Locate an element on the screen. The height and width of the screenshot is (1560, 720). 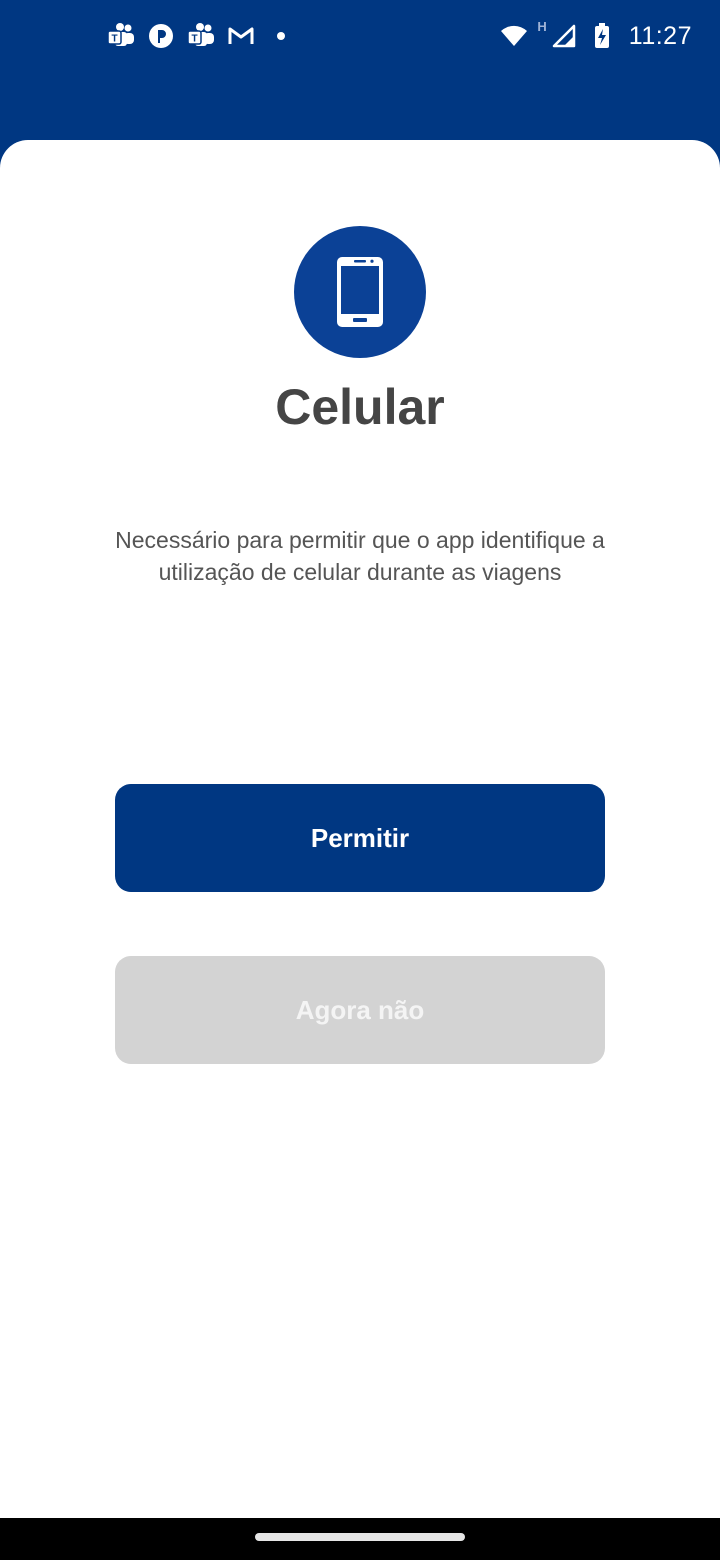
wifi-icon is located at coordinates (514, 36).